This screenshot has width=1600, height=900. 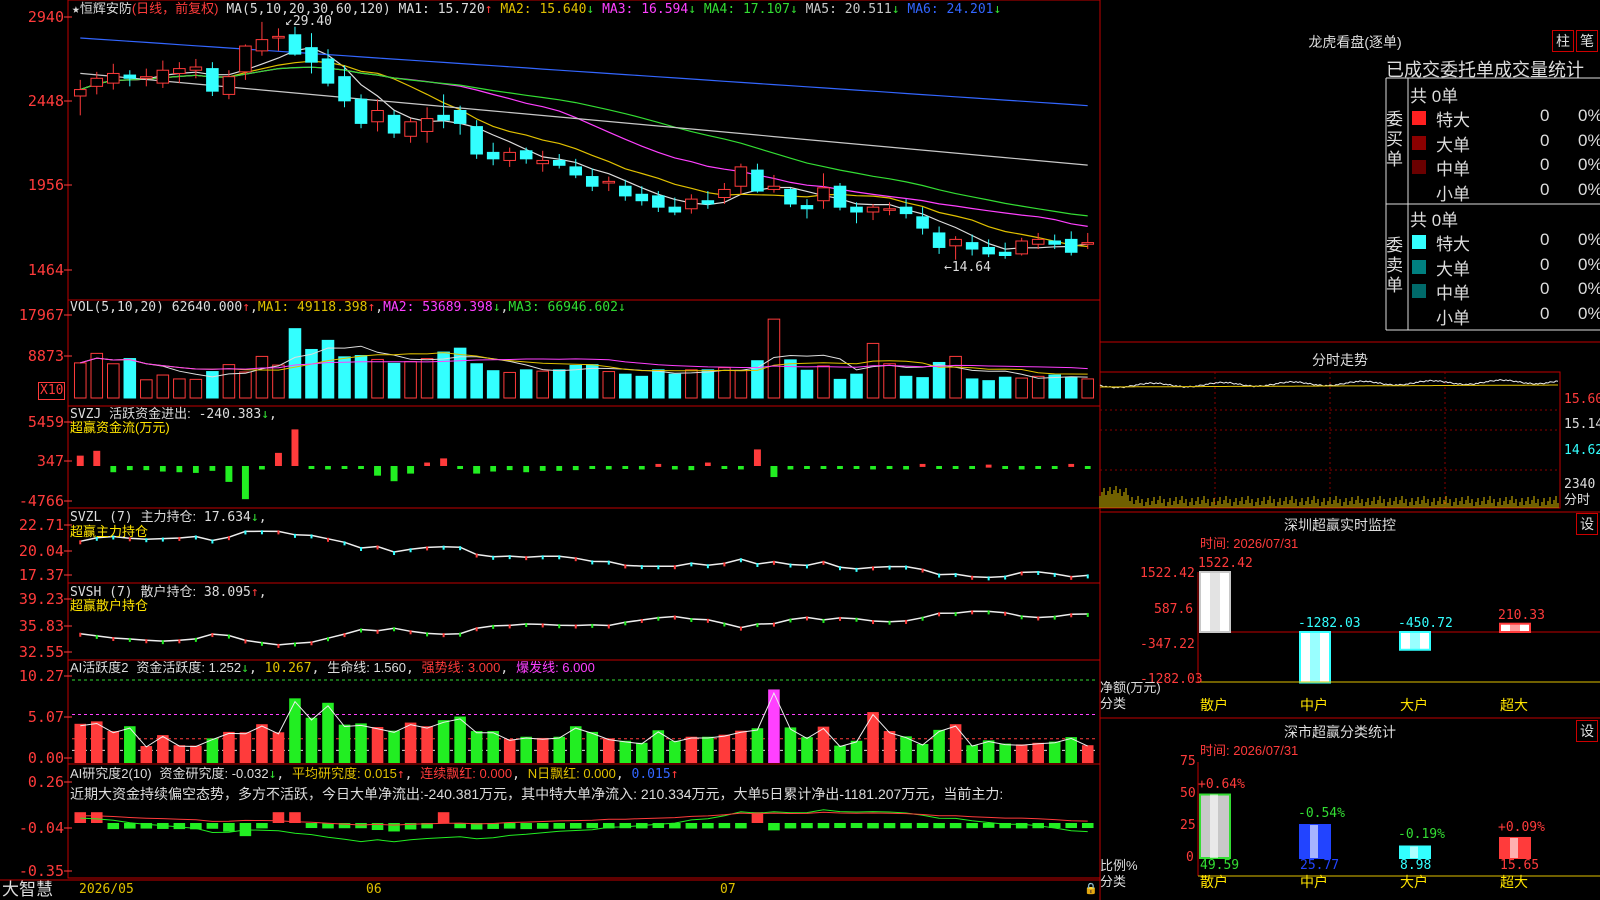 What do you see at coordinates (1587, 41) in the screenshot?
I see `stroke-toggle-button: 笔` at bounding box center [1587, 41].